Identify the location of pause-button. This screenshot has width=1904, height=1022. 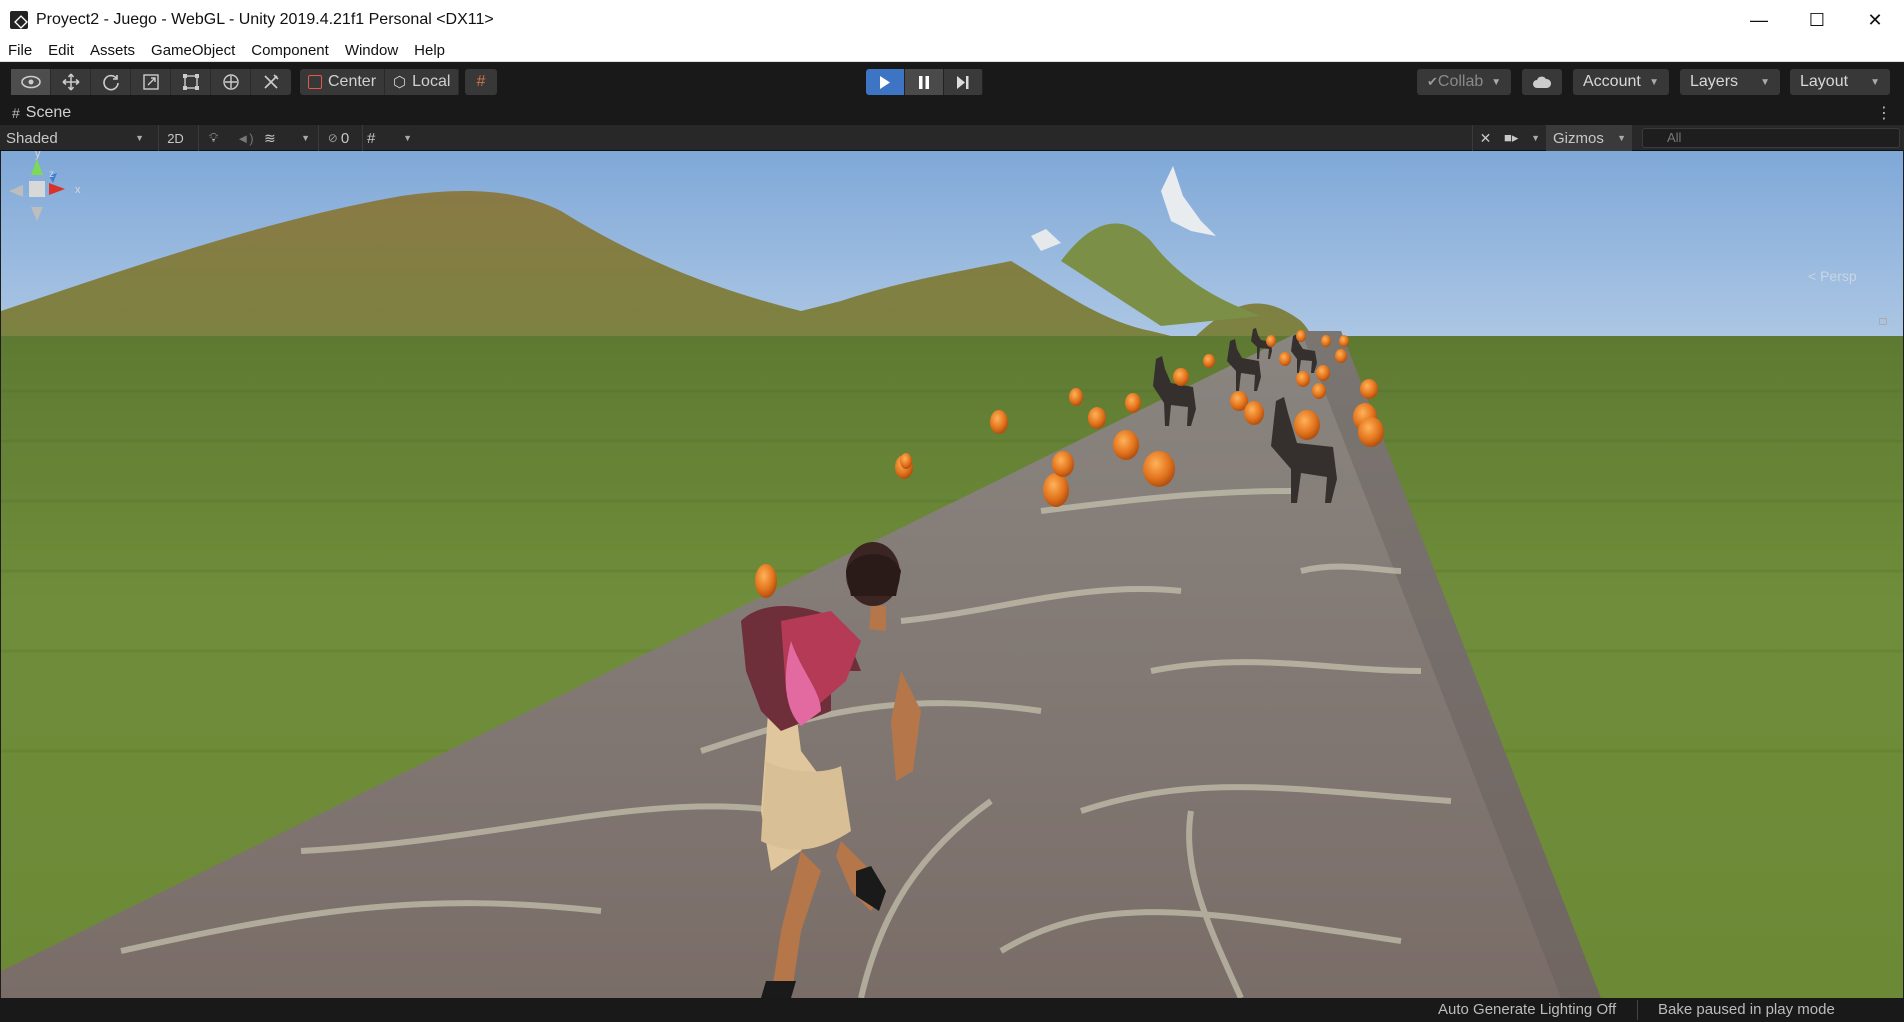
(924, 82).